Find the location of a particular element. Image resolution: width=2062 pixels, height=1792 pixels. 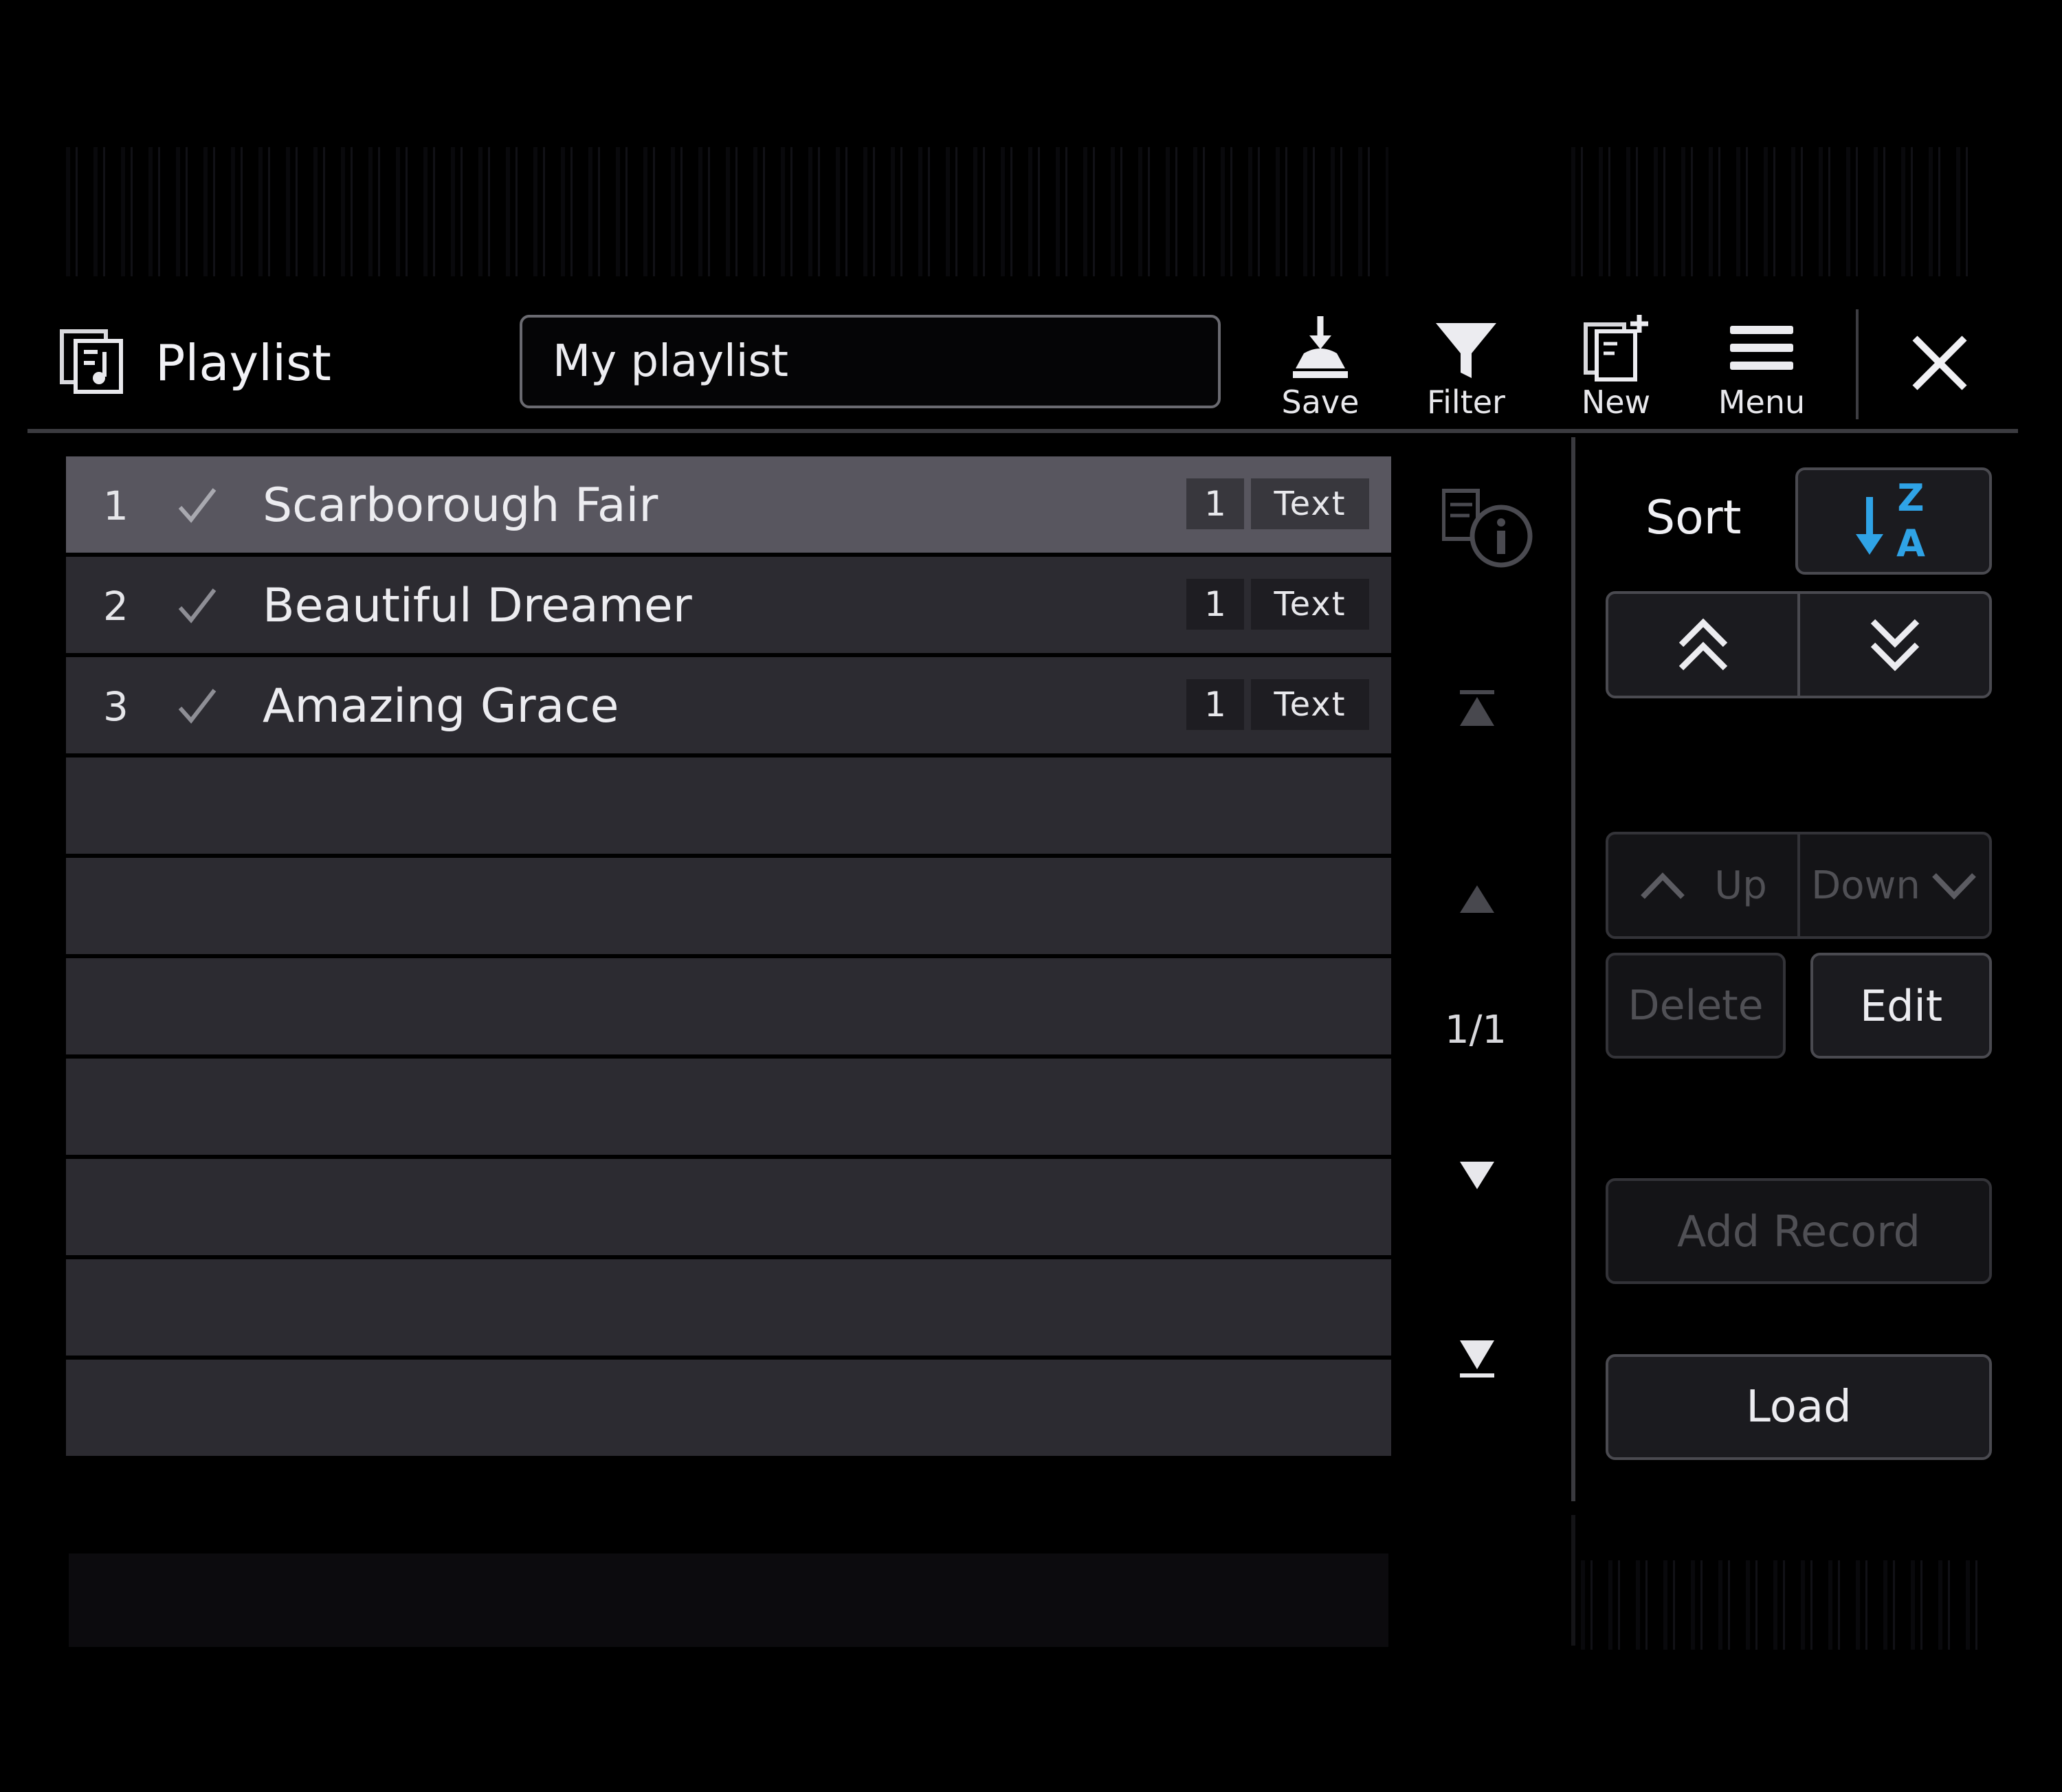

page-down-button is located at coordinates (1477, 1175).